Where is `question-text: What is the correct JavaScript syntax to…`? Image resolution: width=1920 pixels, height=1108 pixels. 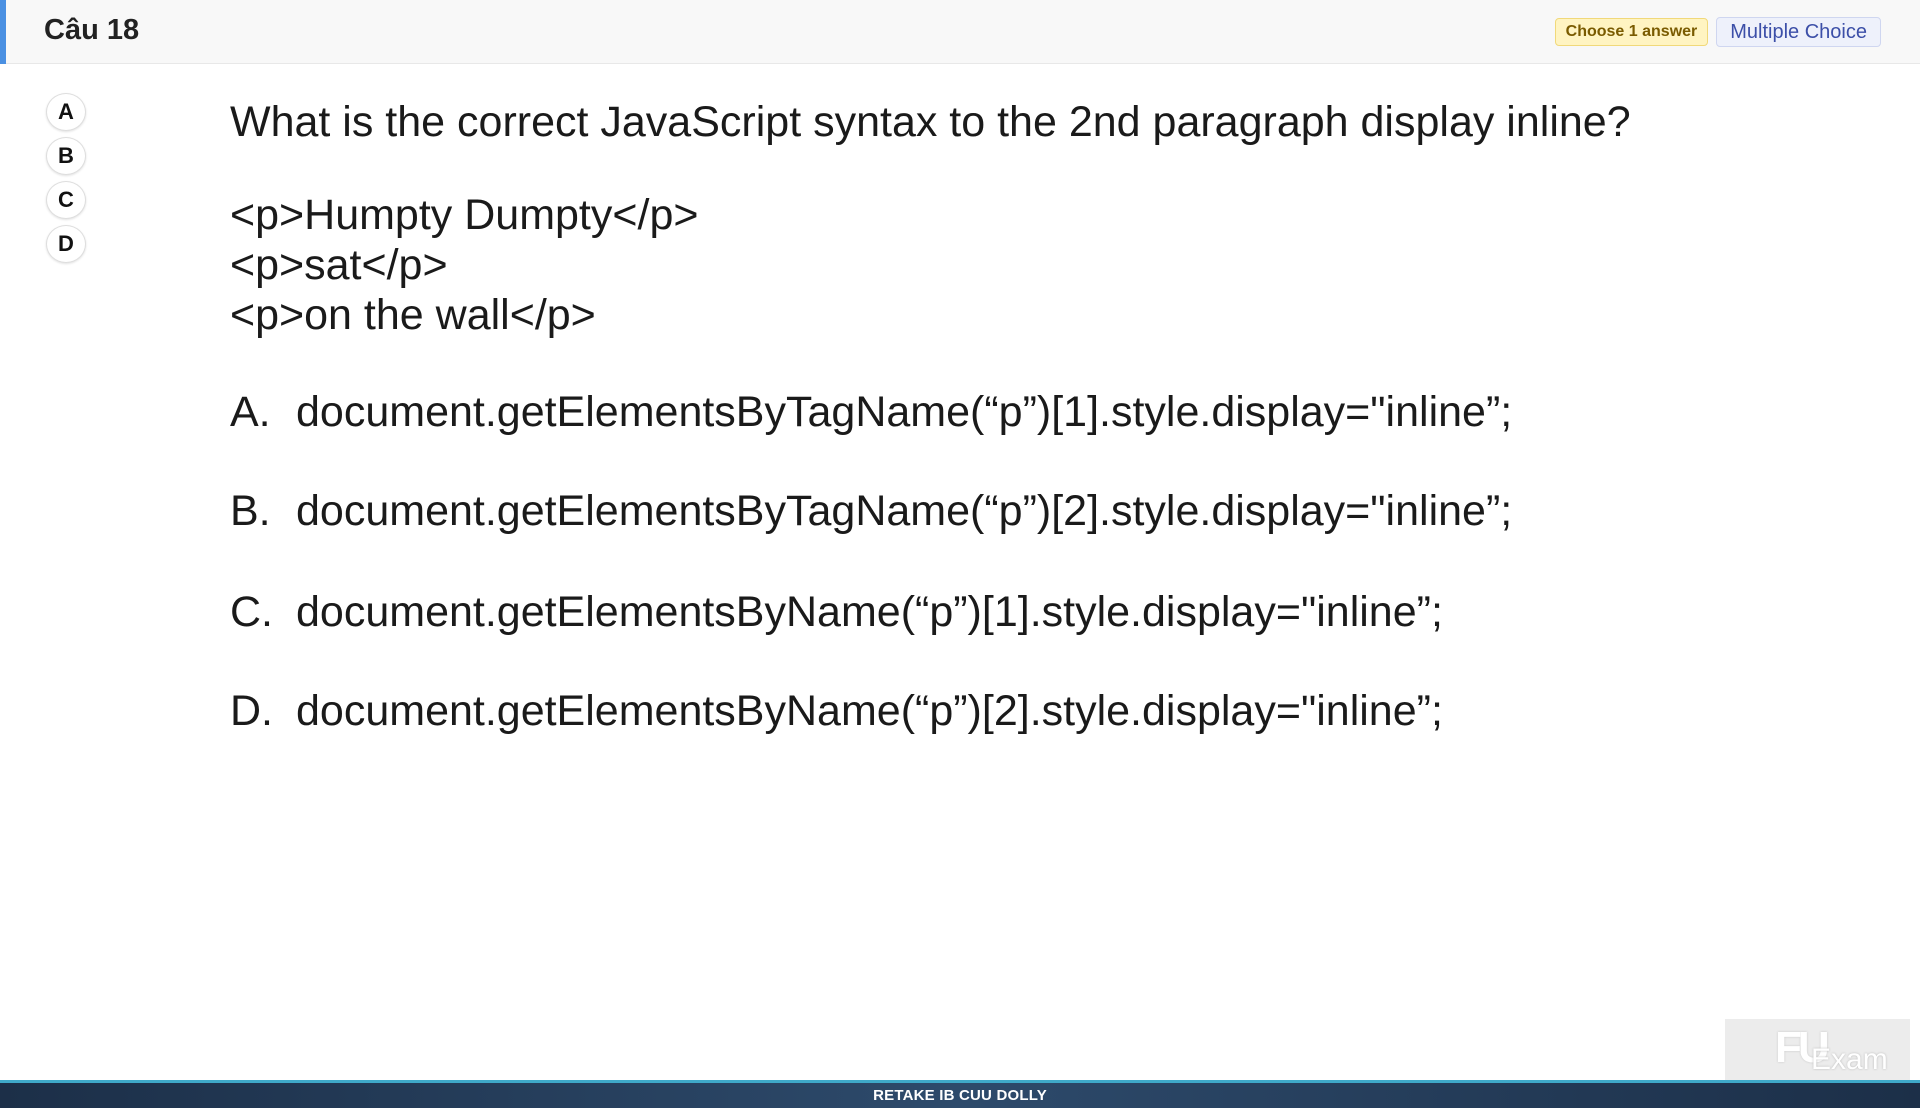
question-text: What is the correct JavaScript syntax to… is located at coordinates (930, 122).